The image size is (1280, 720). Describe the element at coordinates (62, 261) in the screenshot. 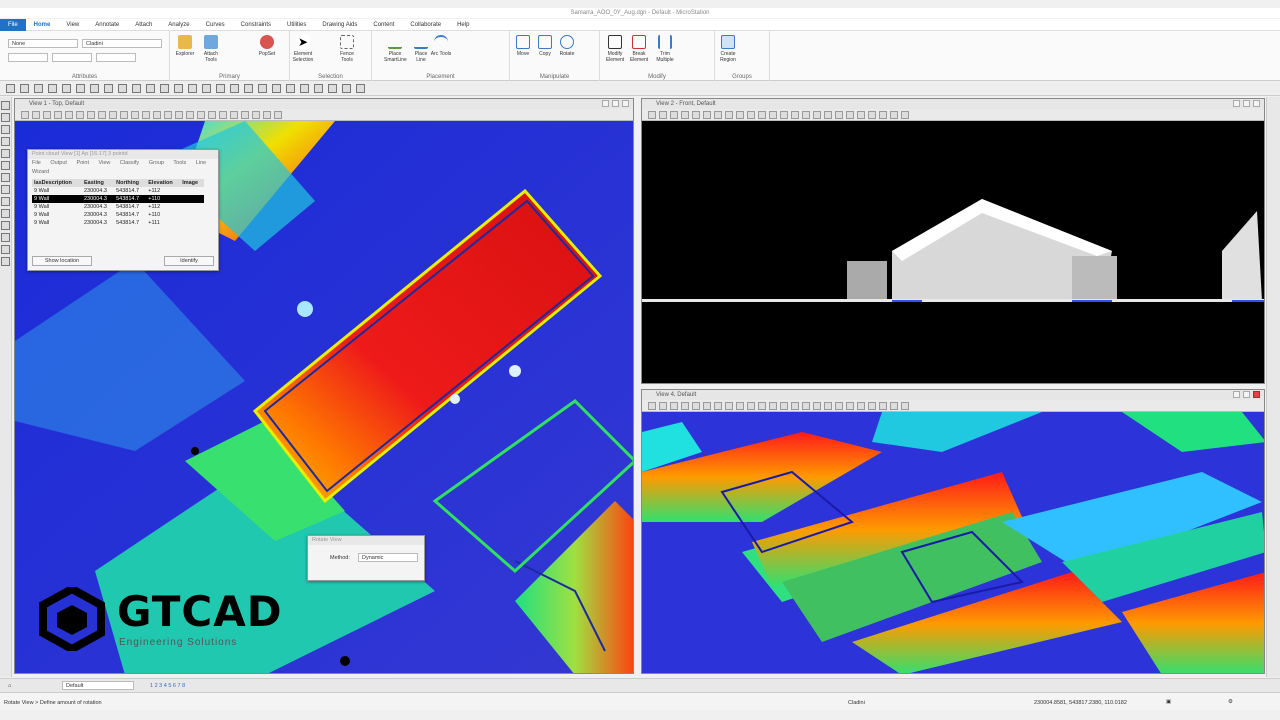

I see `show-location-button: Show location` at that location.